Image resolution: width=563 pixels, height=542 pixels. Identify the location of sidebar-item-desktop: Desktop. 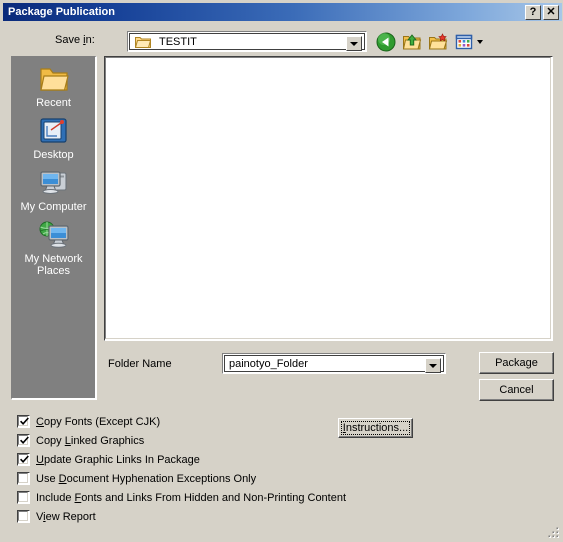
(53, 138).